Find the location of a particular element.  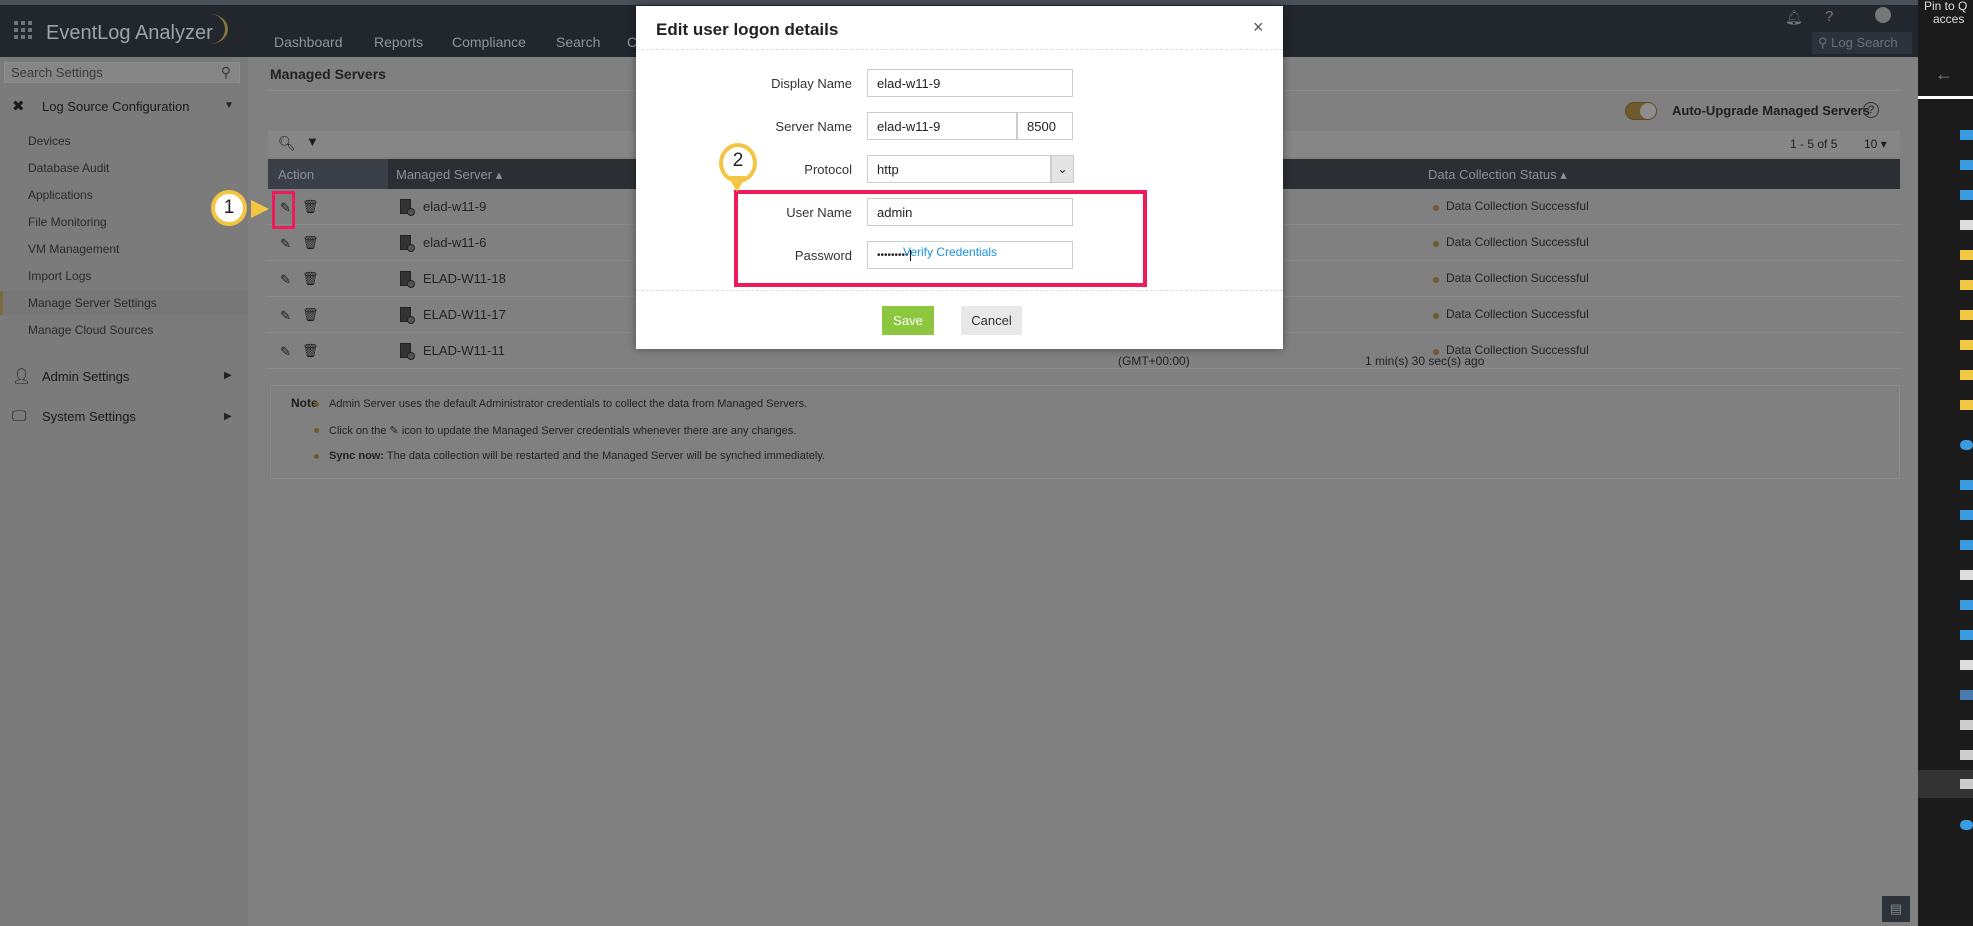

highlight-box-edit is located at coordinates (283, 210).